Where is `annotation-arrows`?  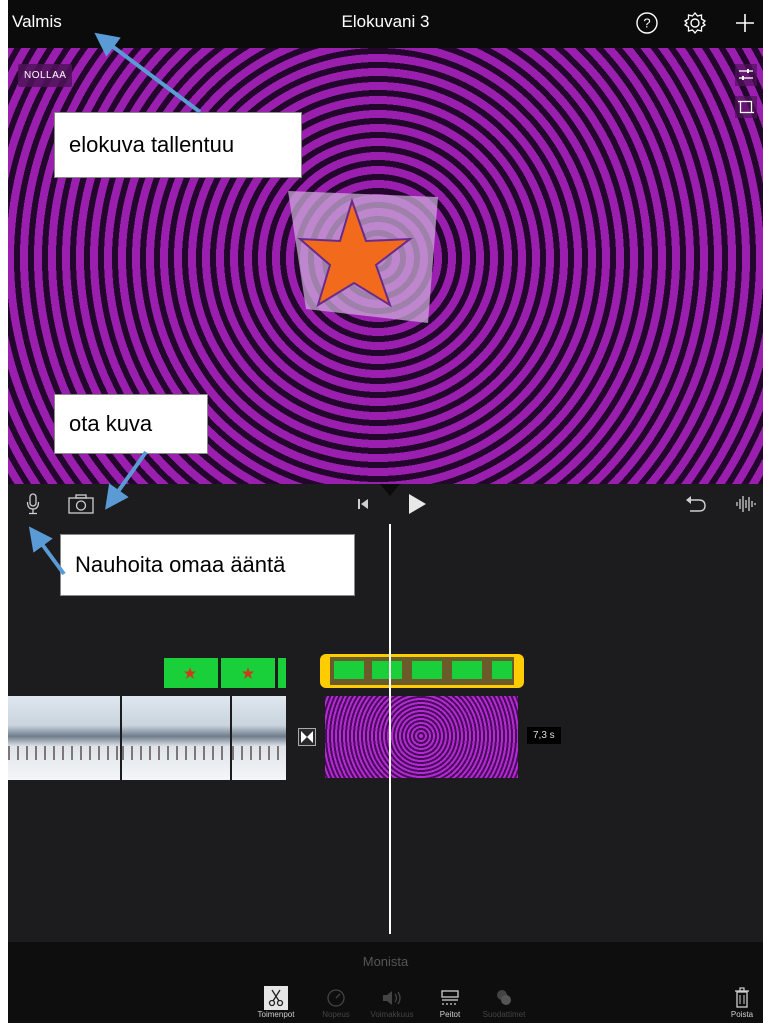 annotation-arrows is located at coordinates (115, 304).